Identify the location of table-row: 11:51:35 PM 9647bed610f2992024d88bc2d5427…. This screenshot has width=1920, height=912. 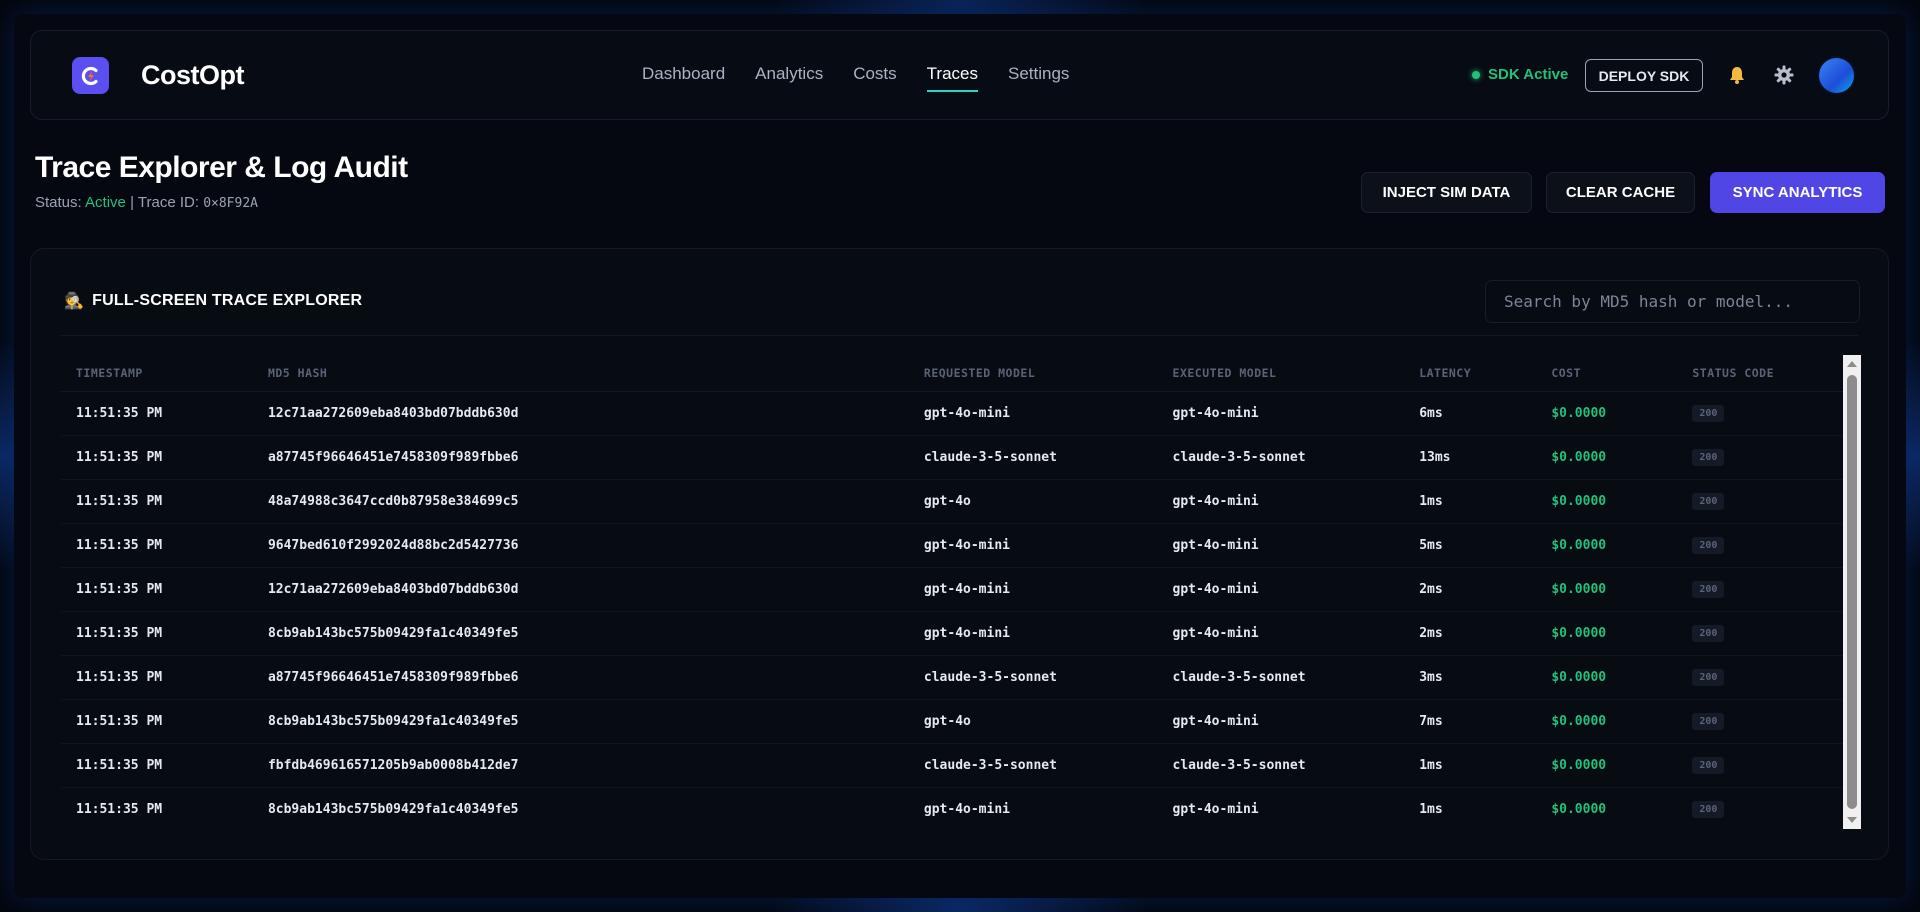
(960, 545).